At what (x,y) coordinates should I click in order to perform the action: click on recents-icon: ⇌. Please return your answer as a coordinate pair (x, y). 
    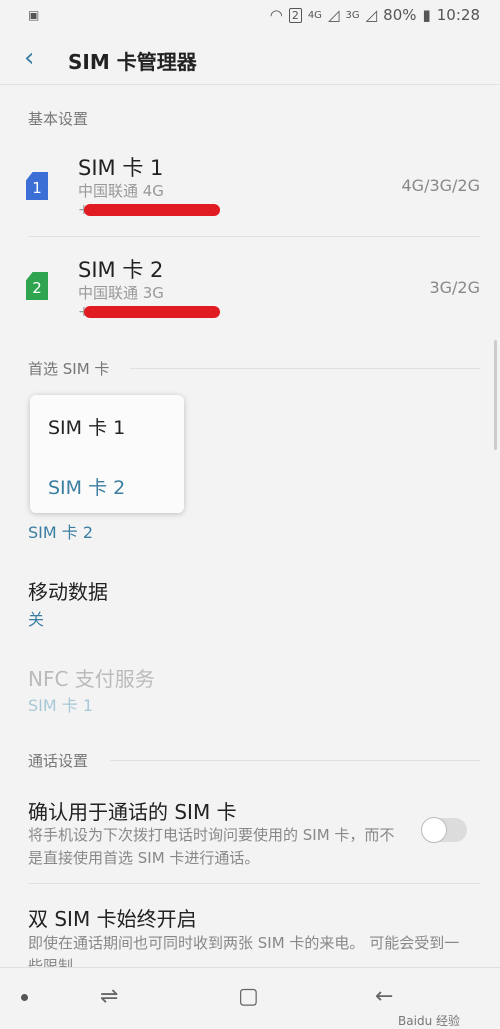
    Looking at the image, I should click on (109, 996).